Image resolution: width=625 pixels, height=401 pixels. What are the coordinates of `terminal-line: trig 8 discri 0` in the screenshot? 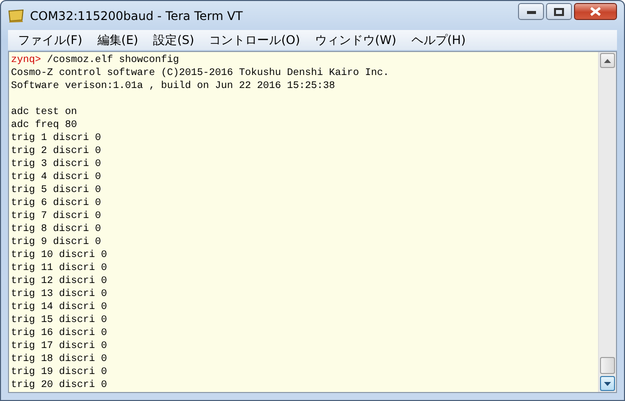 It's located at (56, 229).